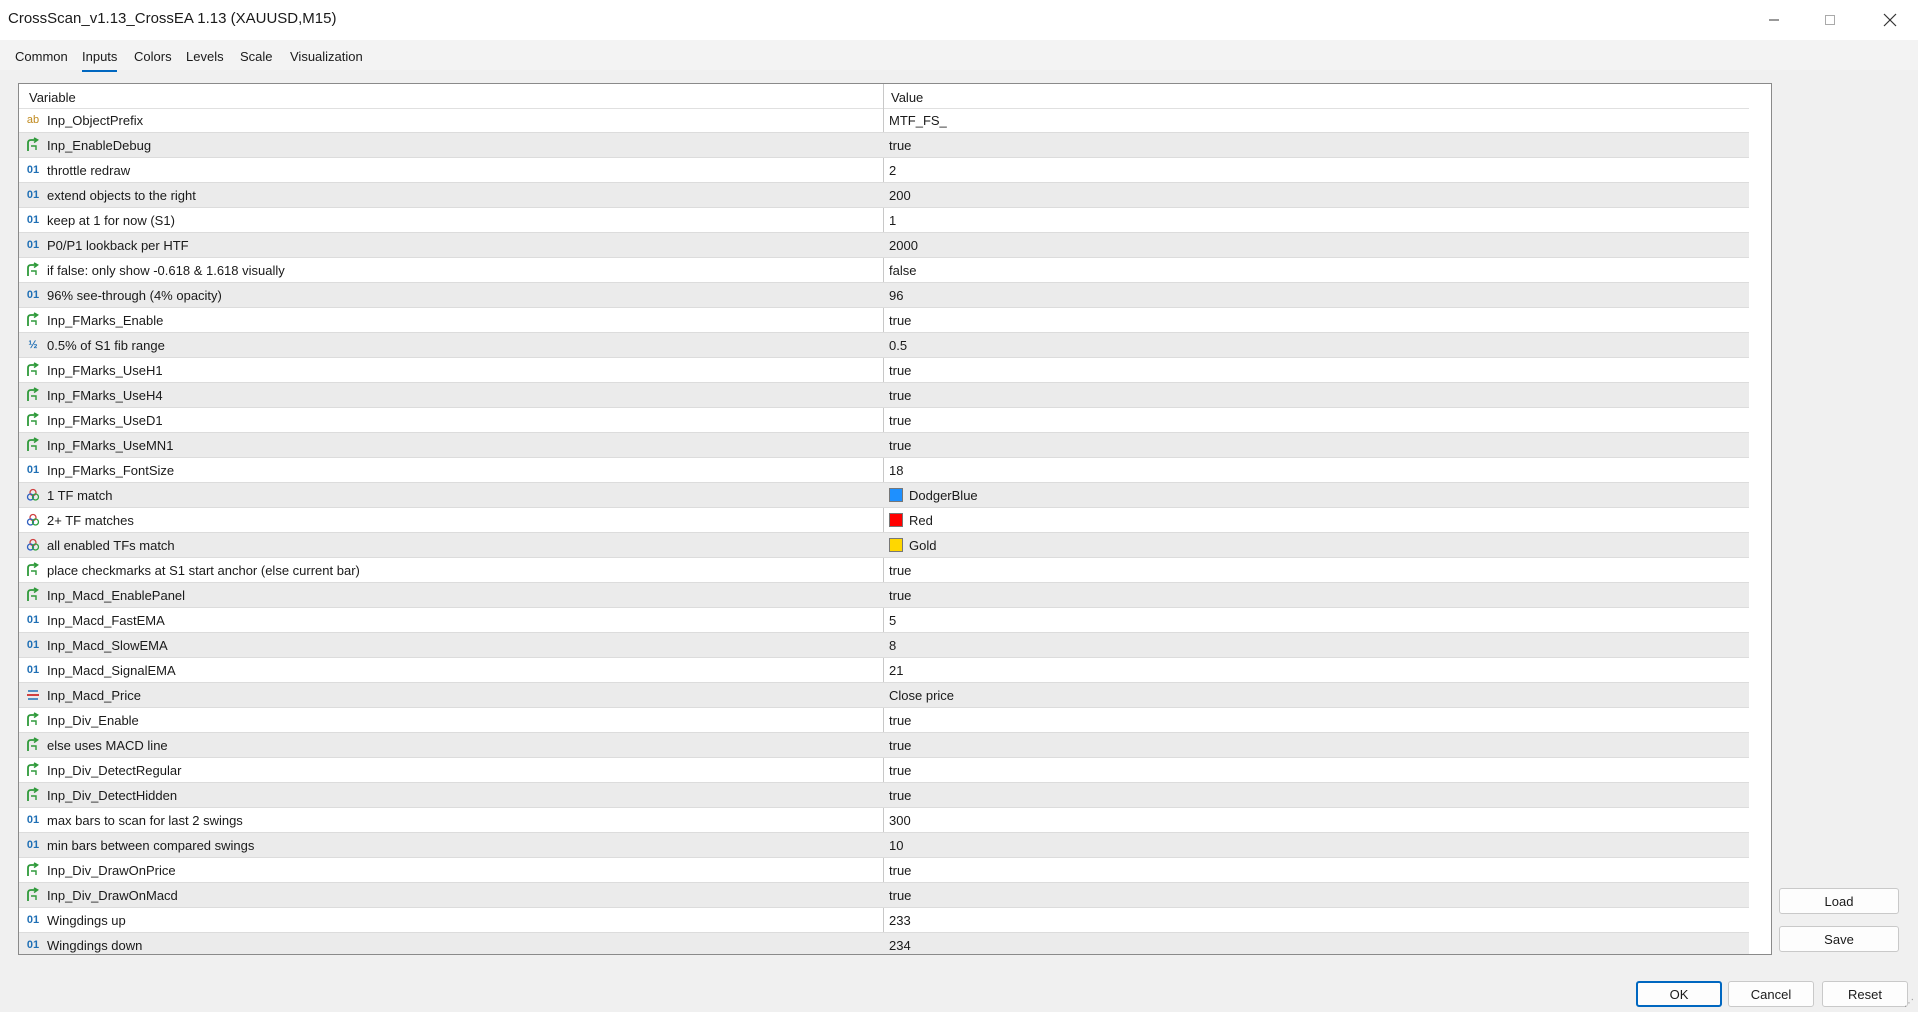  Describe the element at coordinates (912, 545) in the screenshot. I see `row-value: Gold` at that location.